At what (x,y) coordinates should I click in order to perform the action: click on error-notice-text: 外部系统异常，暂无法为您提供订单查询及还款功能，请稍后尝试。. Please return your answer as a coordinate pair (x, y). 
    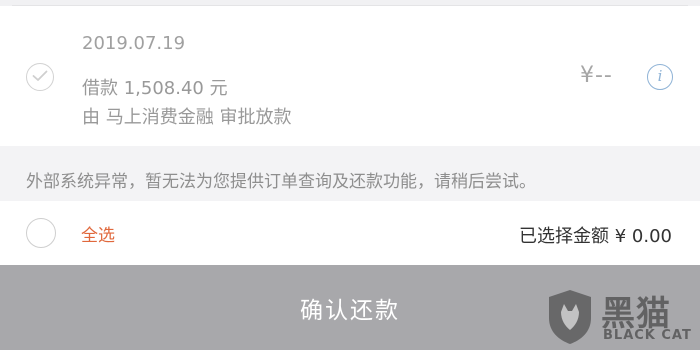
    Looking at the image, I should click on (281, 182).